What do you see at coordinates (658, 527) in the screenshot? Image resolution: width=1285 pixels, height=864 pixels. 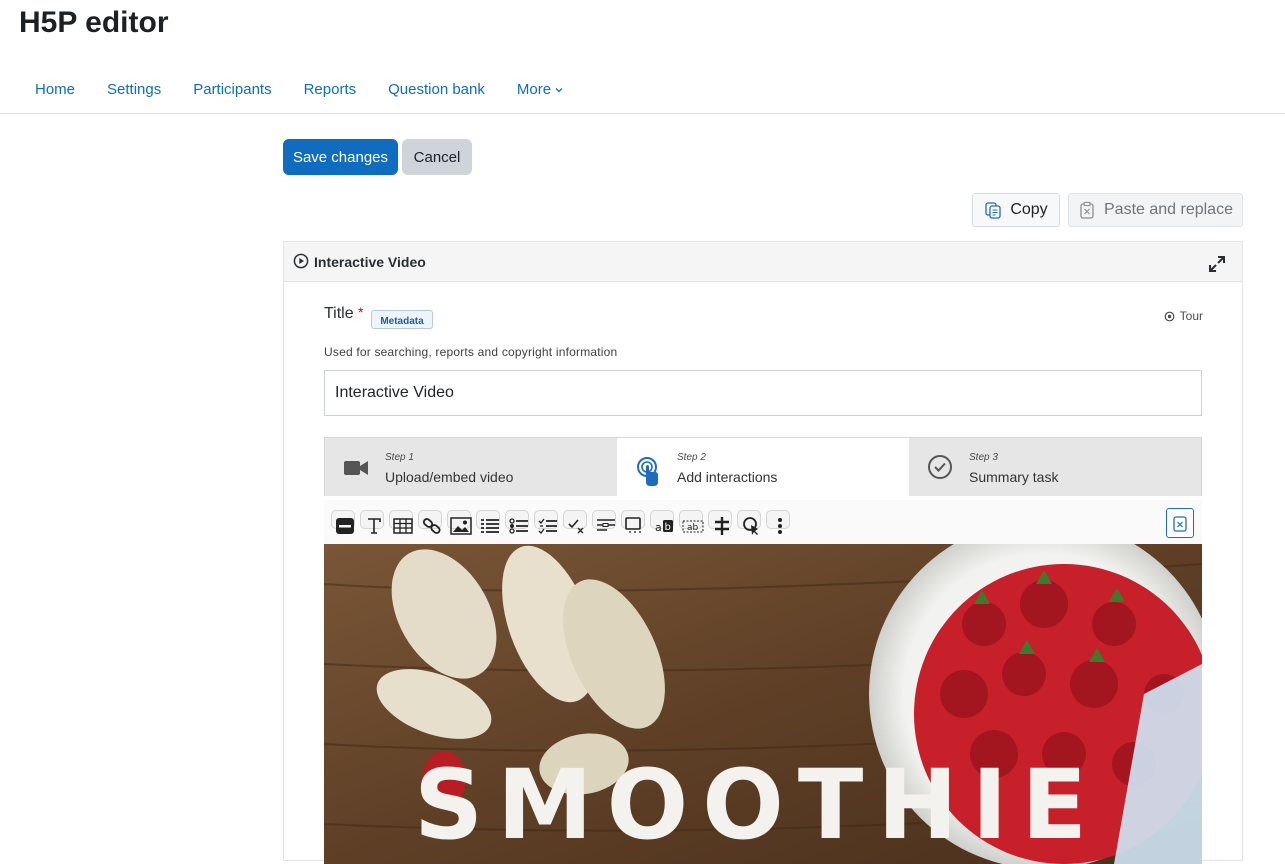 I see `svg-text: a` at bounding box center [658, 527].